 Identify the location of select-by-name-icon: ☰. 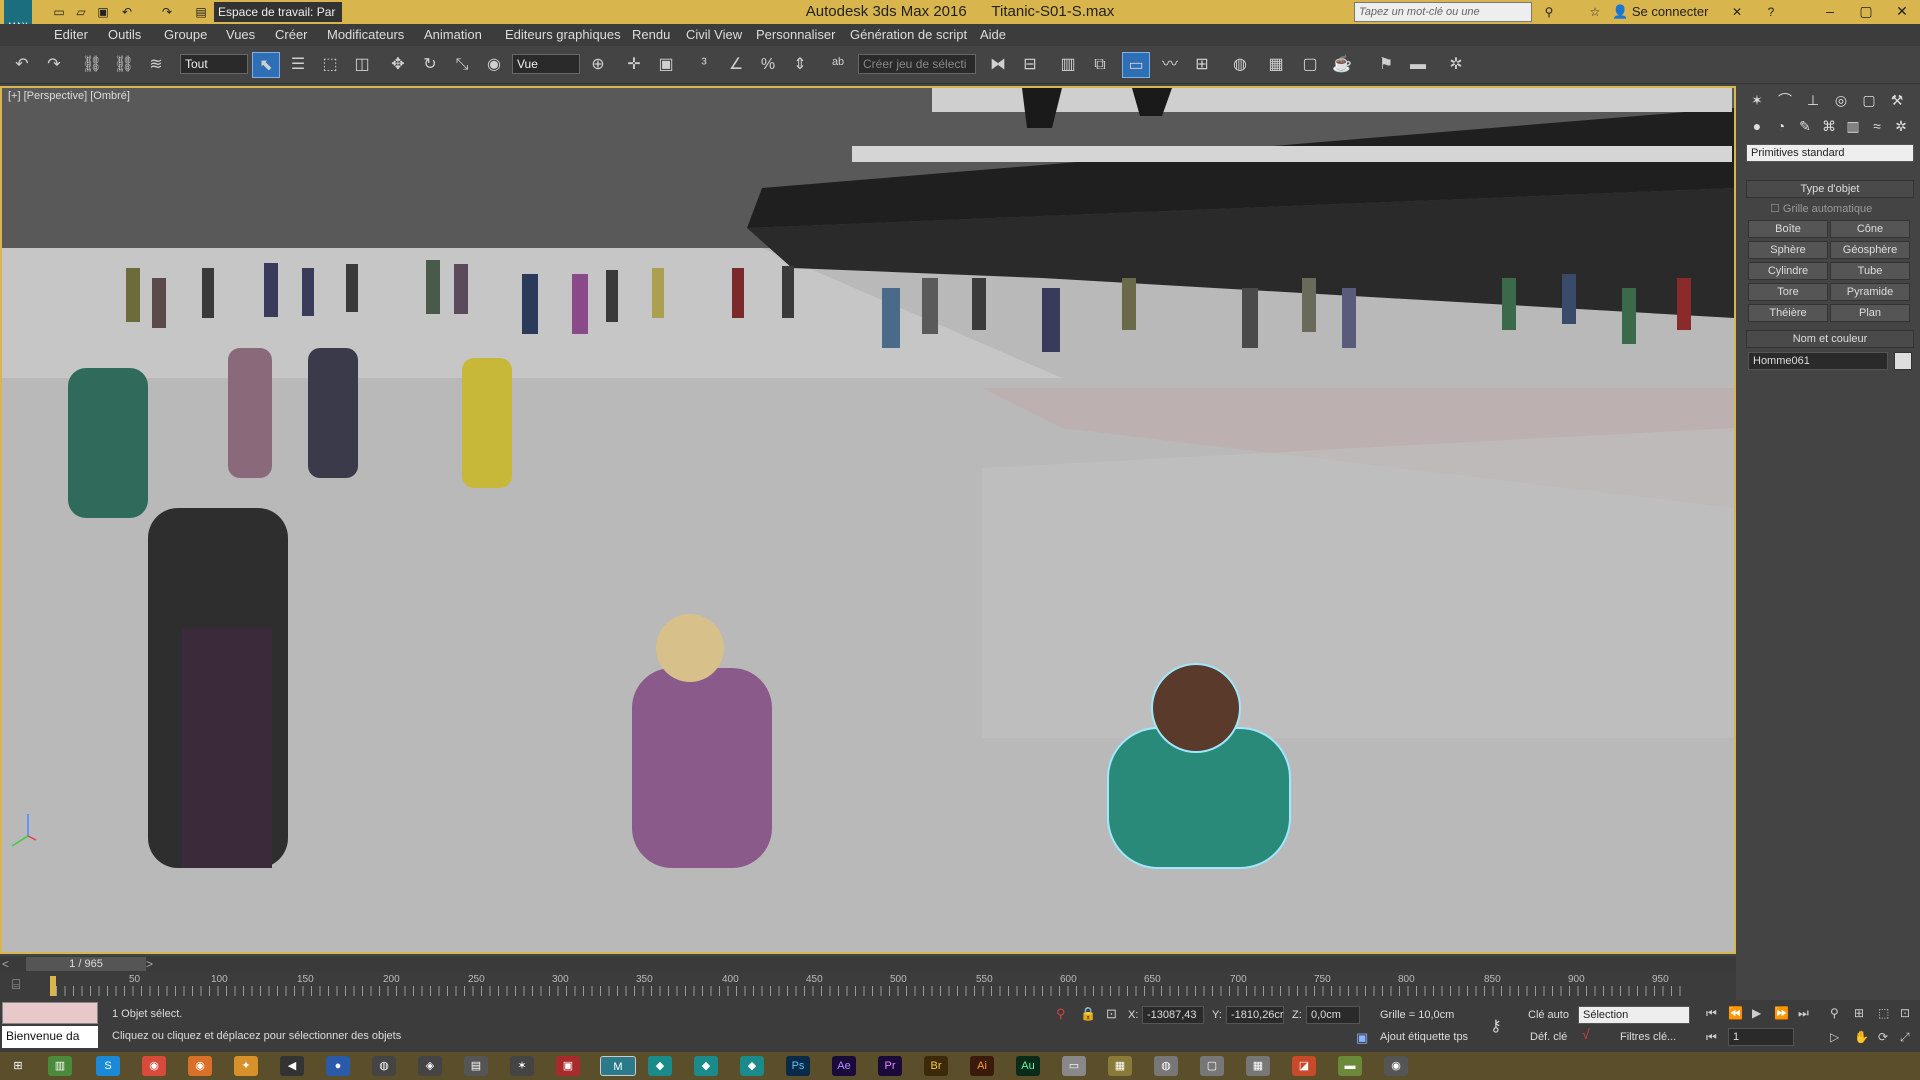
(298, 65).